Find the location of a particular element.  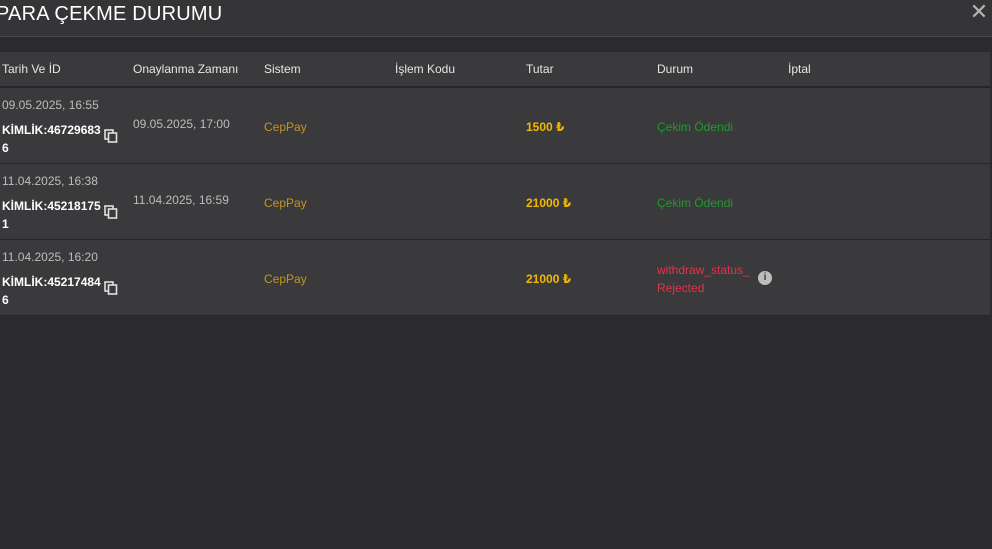

col-header-amount: Tutar is located at coordinates (540, 69).